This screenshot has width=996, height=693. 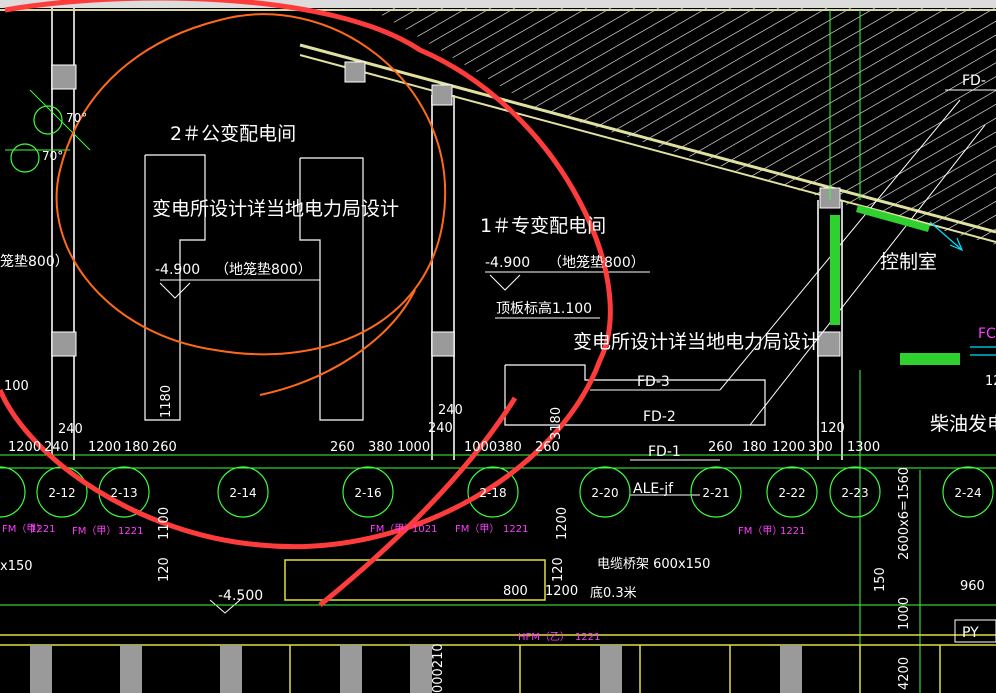 I want to click on axis-2-12: 2-12, so click(x=61, y=493).